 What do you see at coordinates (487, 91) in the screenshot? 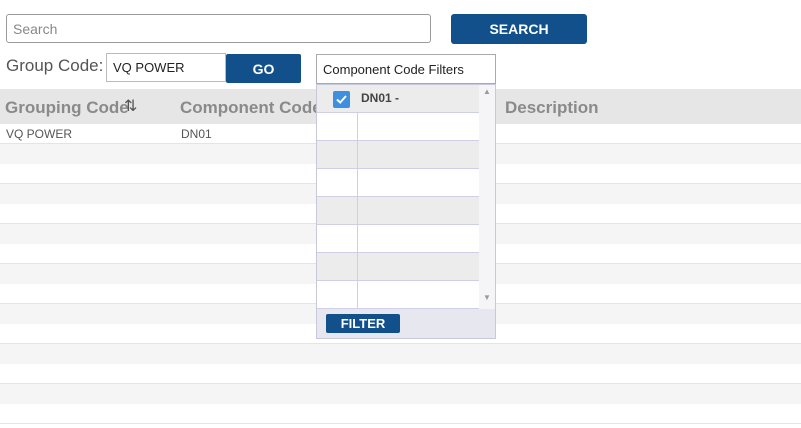
I see `scroll-up-icon: ▲` at bounding box center [487, 91].